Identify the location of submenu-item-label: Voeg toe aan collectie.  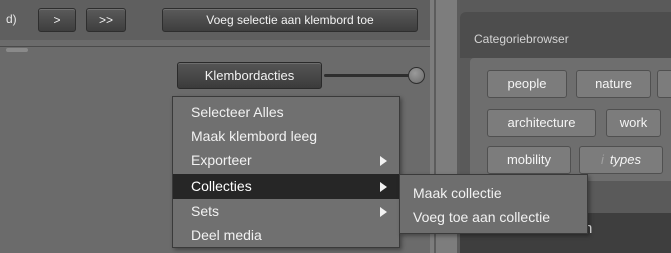
(481, 217).